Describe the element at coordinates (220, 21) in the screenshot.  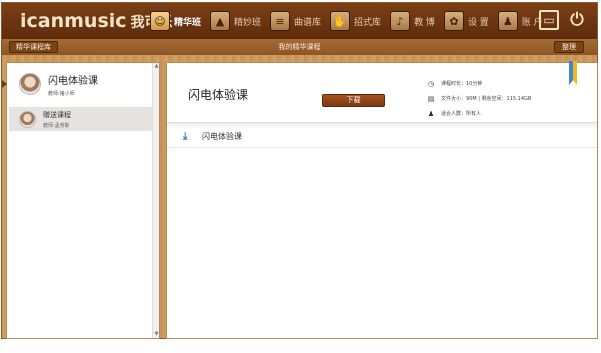
I see `cap-icon: ▲` at that location.